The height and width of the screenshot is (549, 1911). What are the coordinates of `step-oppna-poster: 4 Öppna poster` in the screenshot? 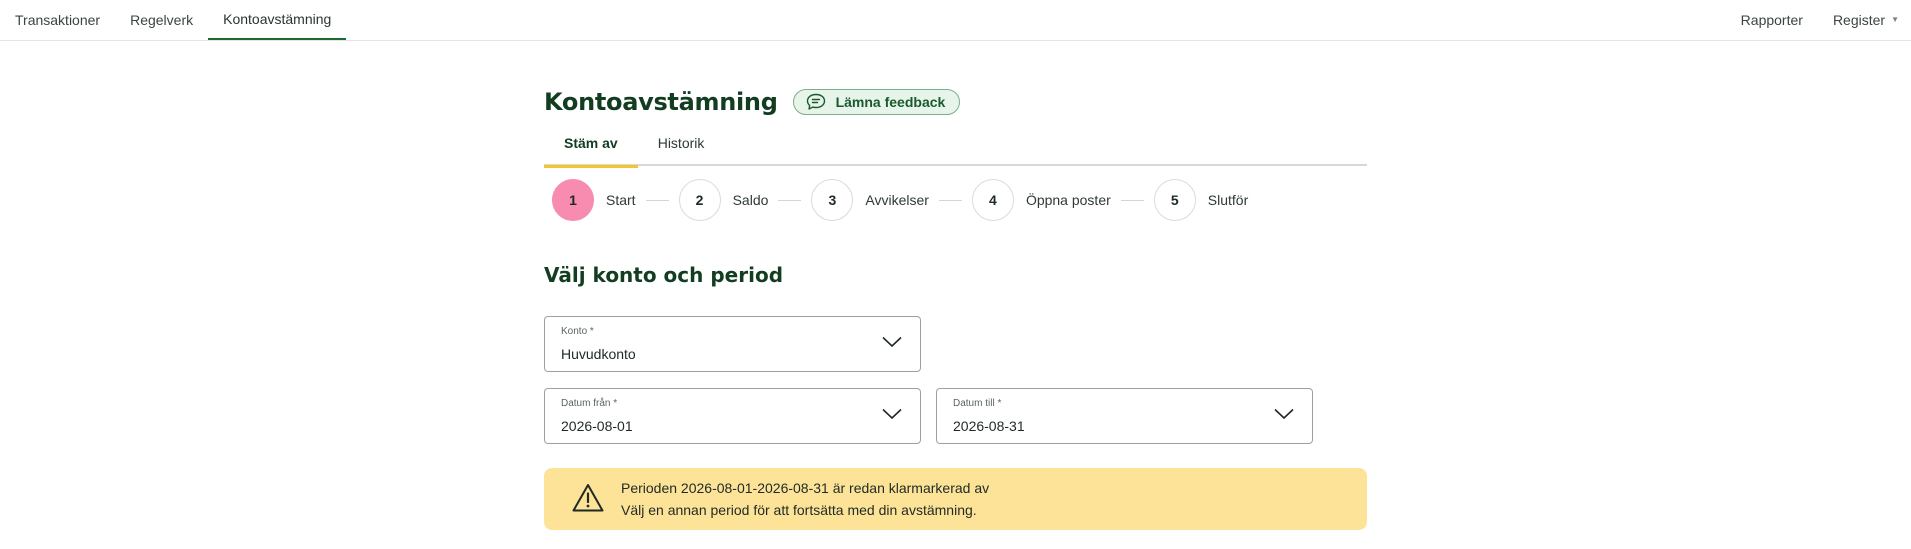 It's located at (1041, 200).